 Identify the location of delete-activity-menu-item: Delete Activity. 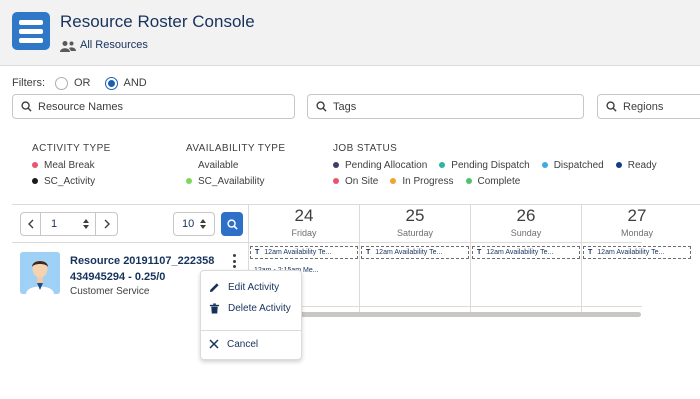
(251, 308).